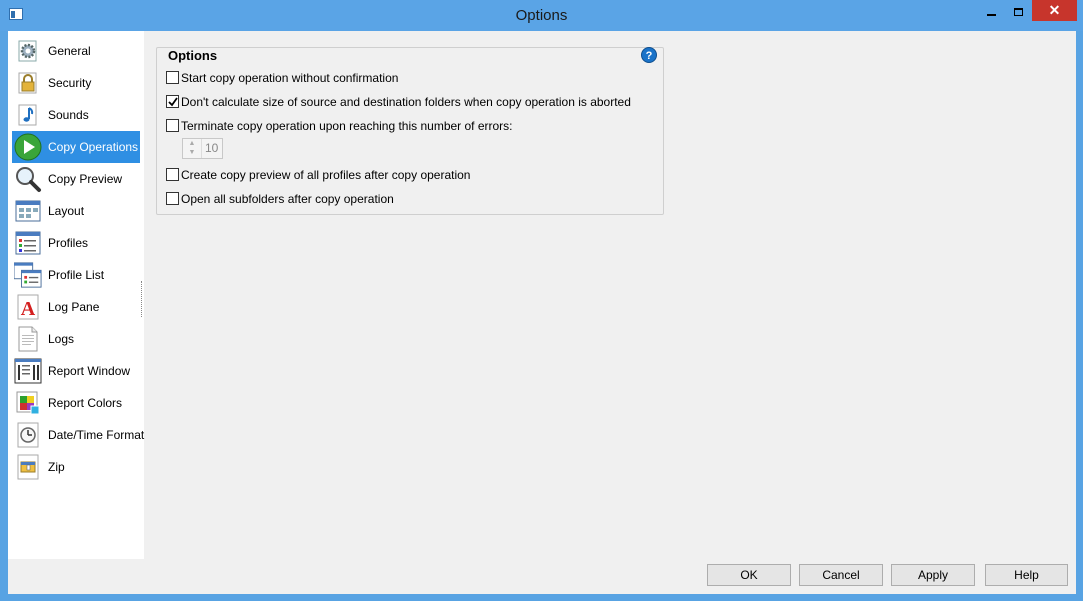 The width and height of the screenshot is (1083, 601). I want to click on sidebar-item-profiles: Profiles, so click(76, 243).